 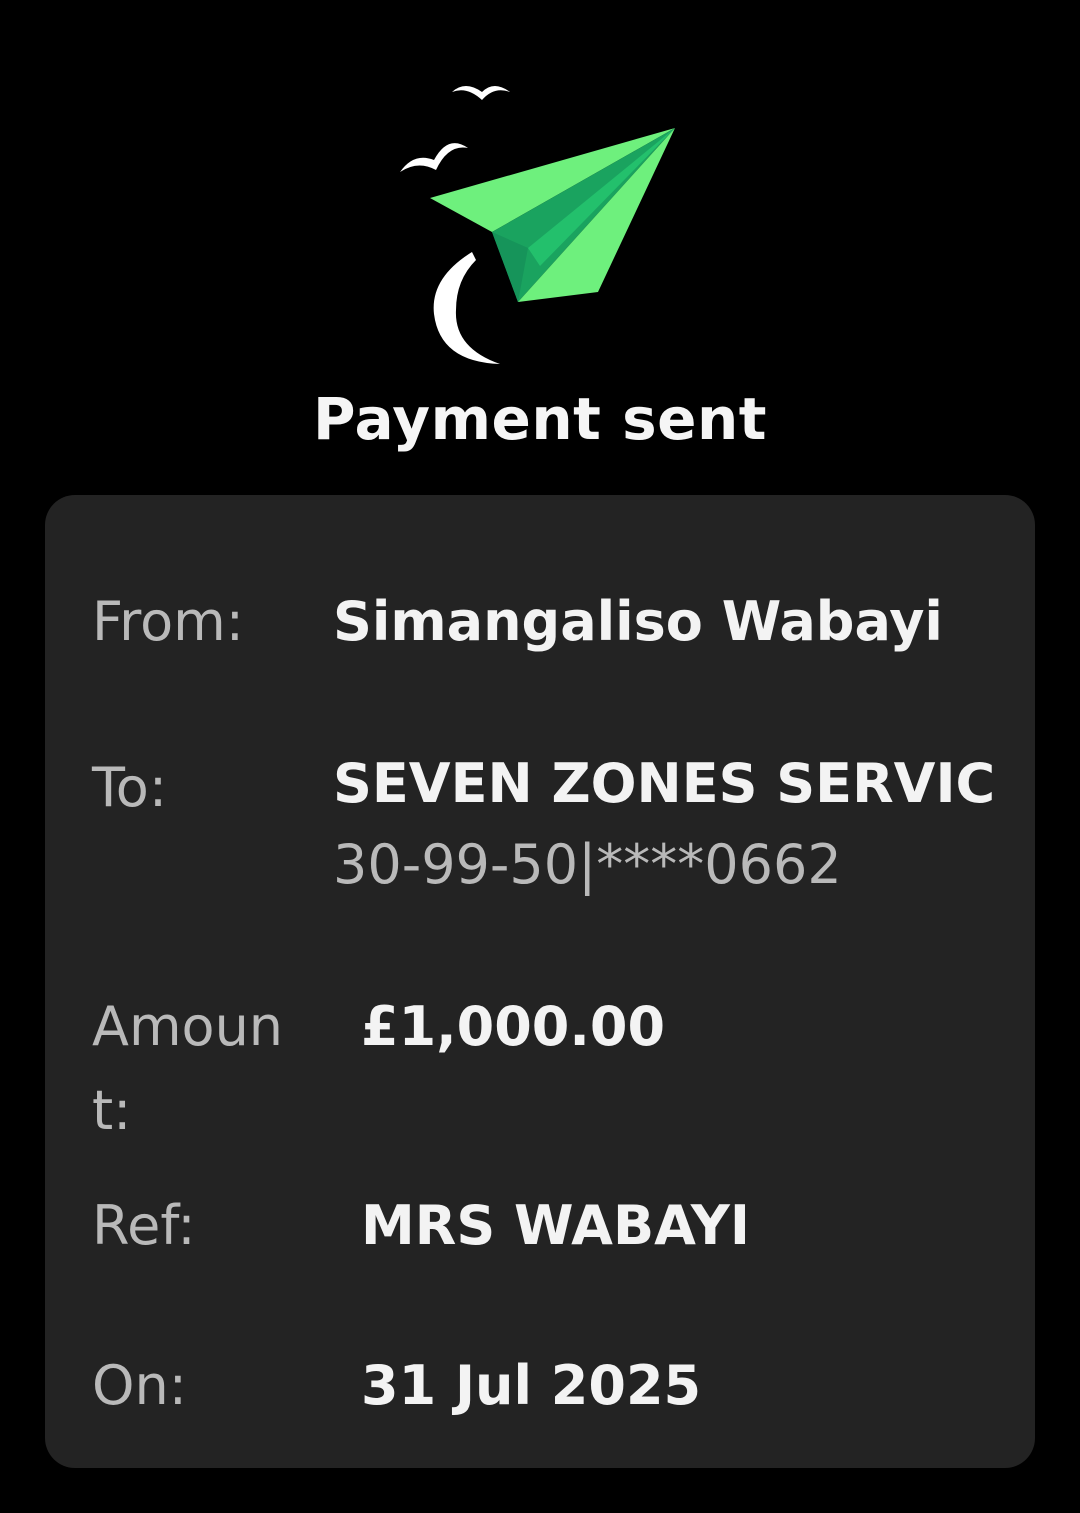 What do you see at coordinates (466, 308) in the screenshot?
I see `trail-icon` at bounding box center [466, 308].